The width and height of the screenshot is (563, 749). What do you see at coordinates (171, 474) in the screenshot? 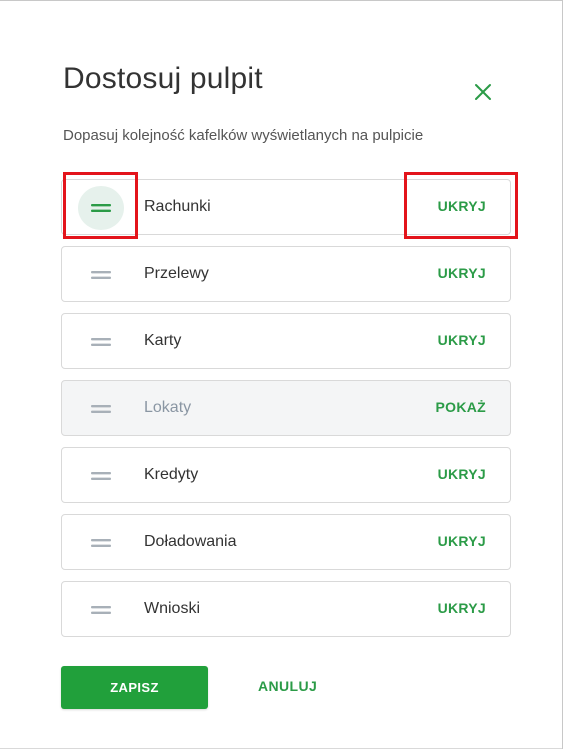
I see `tile-label: Kredyty` at bounding box center [171, 474].